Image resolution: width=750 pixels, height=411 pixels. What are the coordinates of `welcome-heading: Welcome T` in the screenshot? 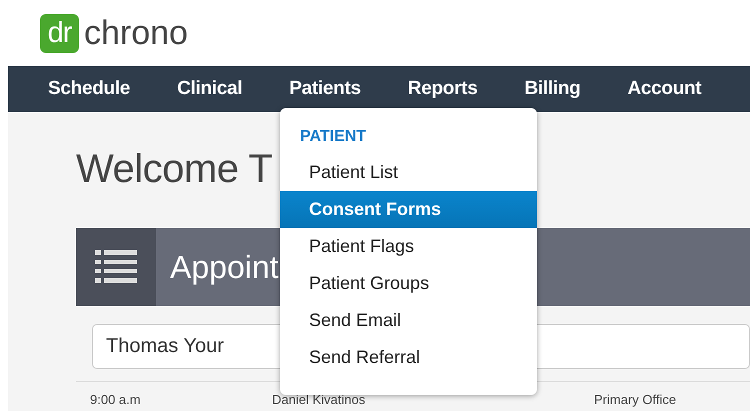 It's located at (174, 169).